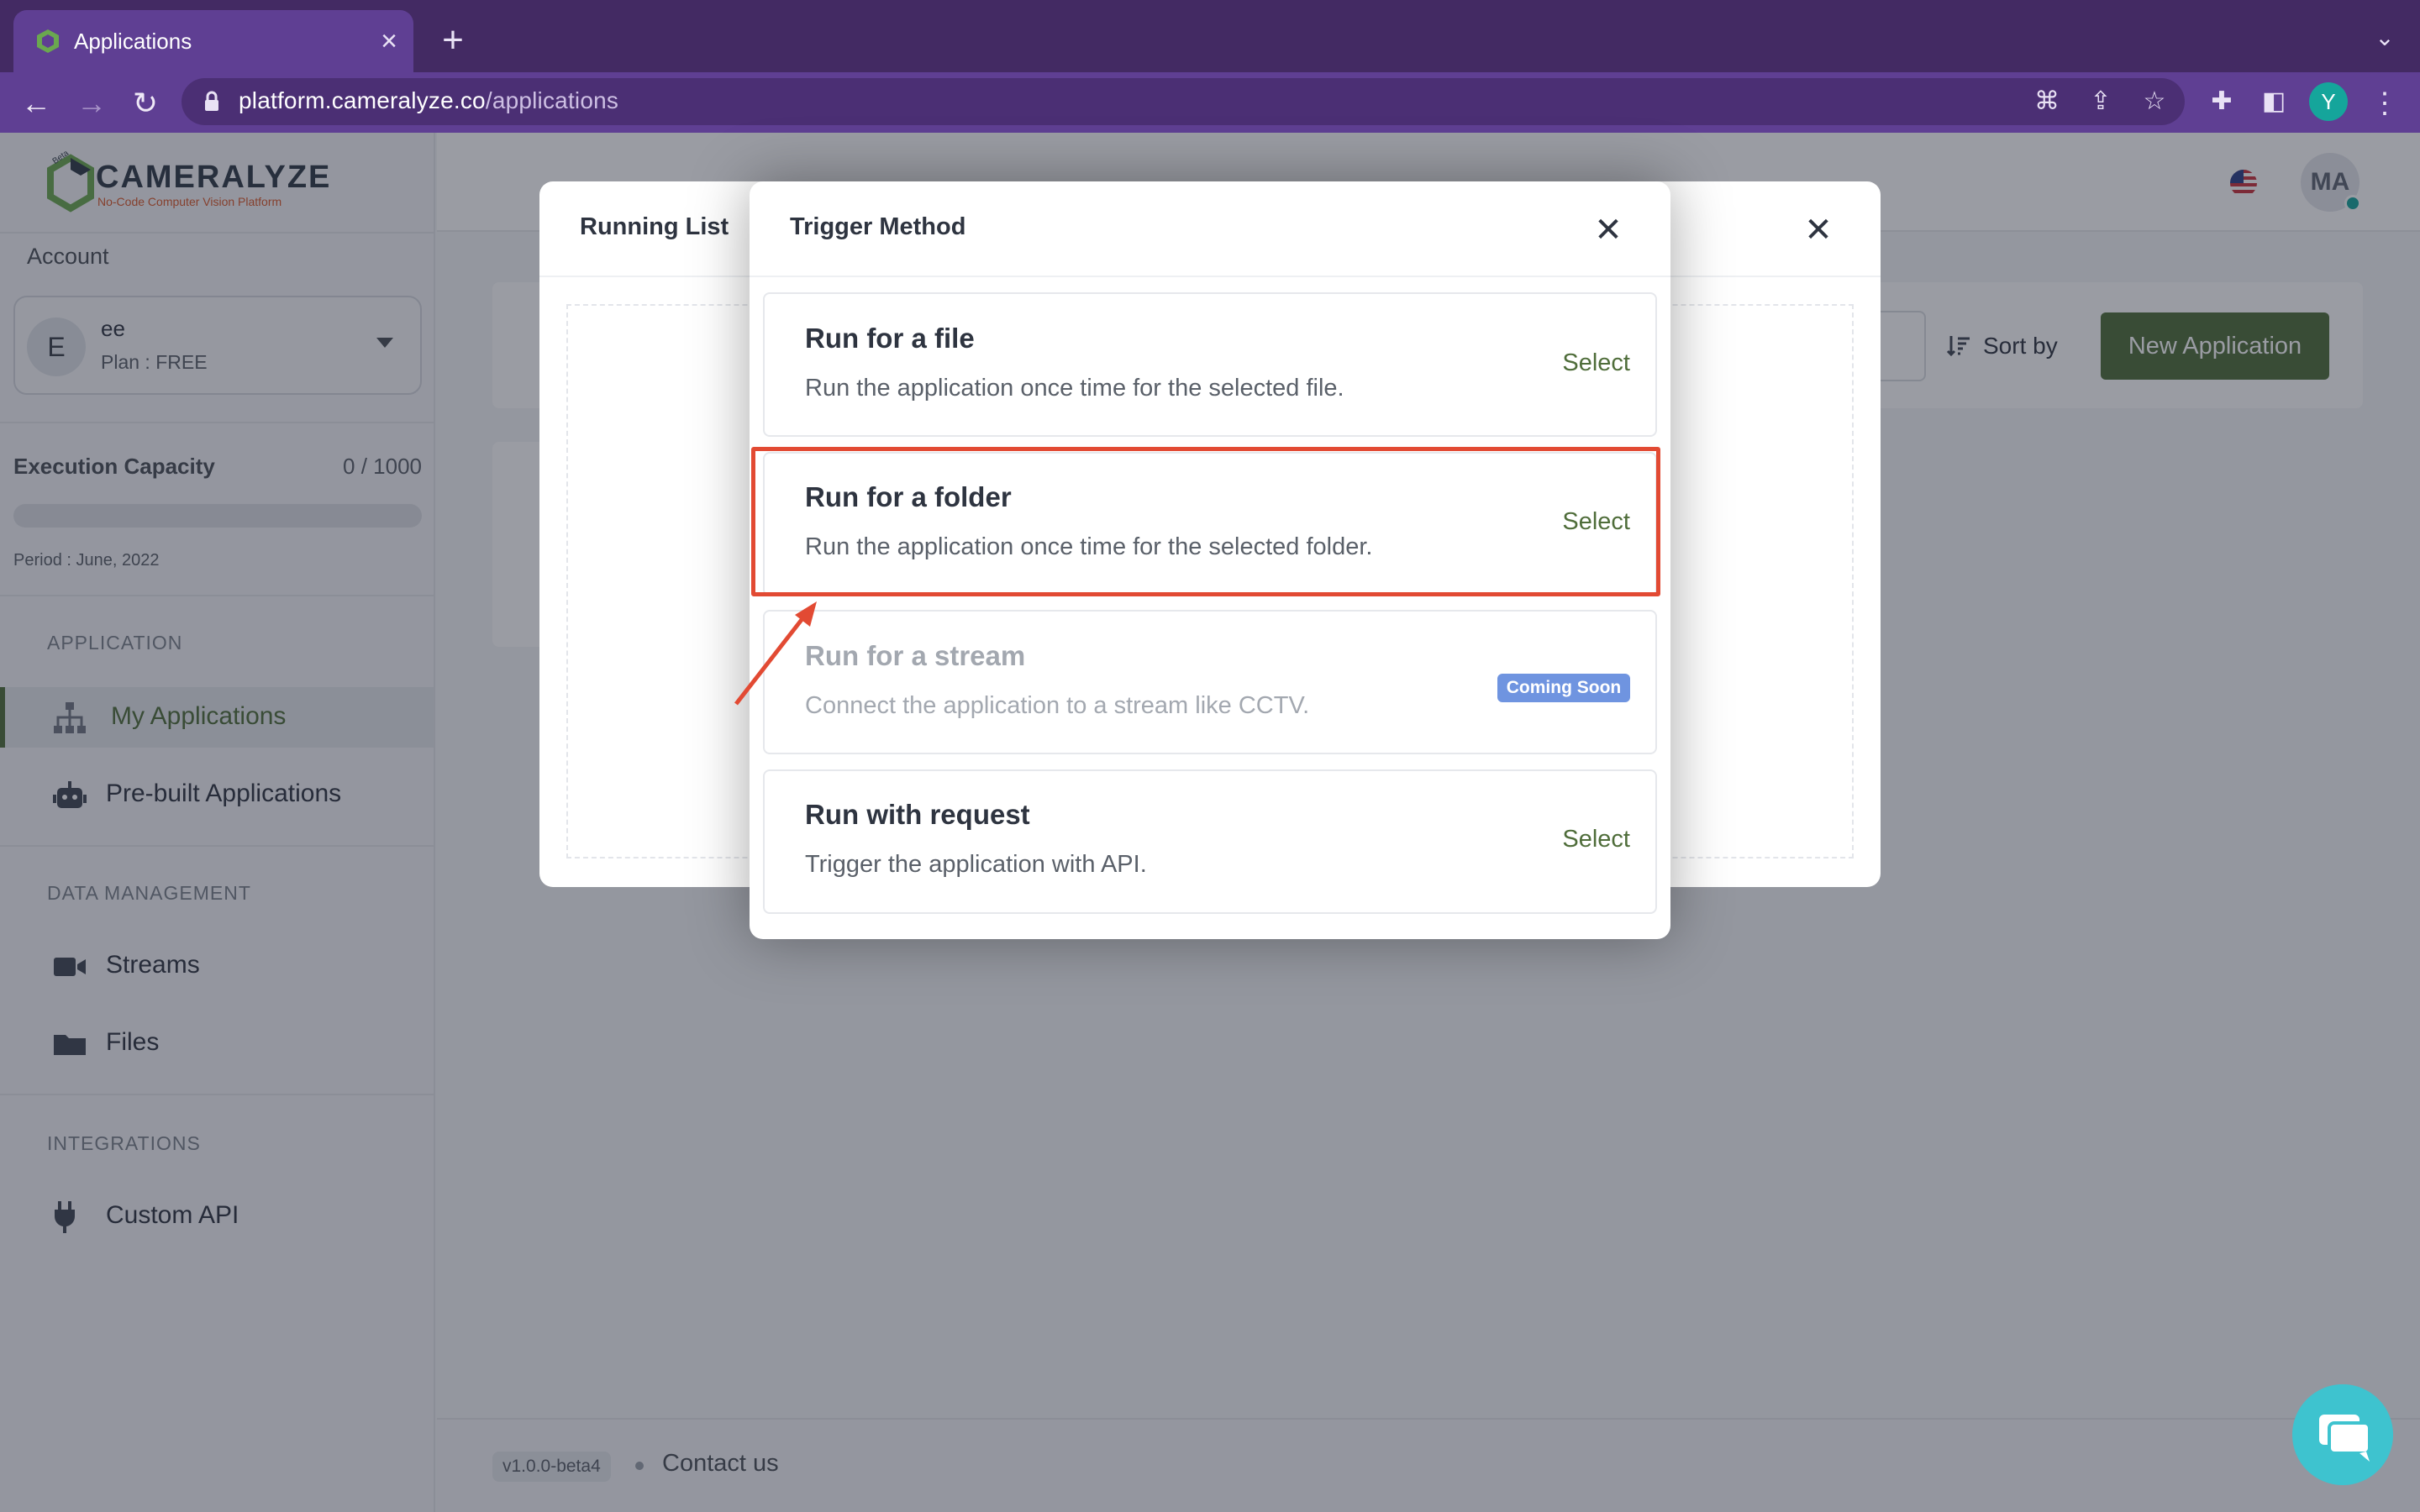 Image resolution: width=2420 pixels, height=1512 pixels. I want to click on tab-search-icon: ⌄, so click(2385, 40).